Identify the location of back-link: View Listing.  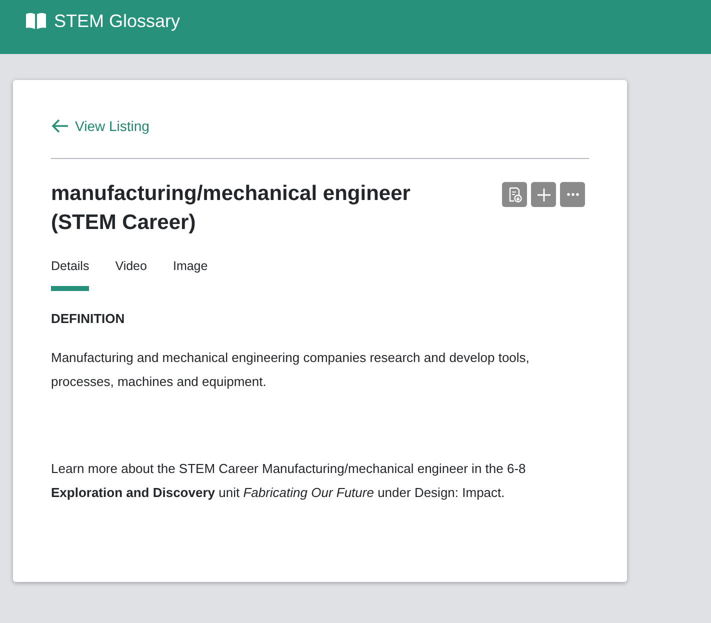
(100, 126).